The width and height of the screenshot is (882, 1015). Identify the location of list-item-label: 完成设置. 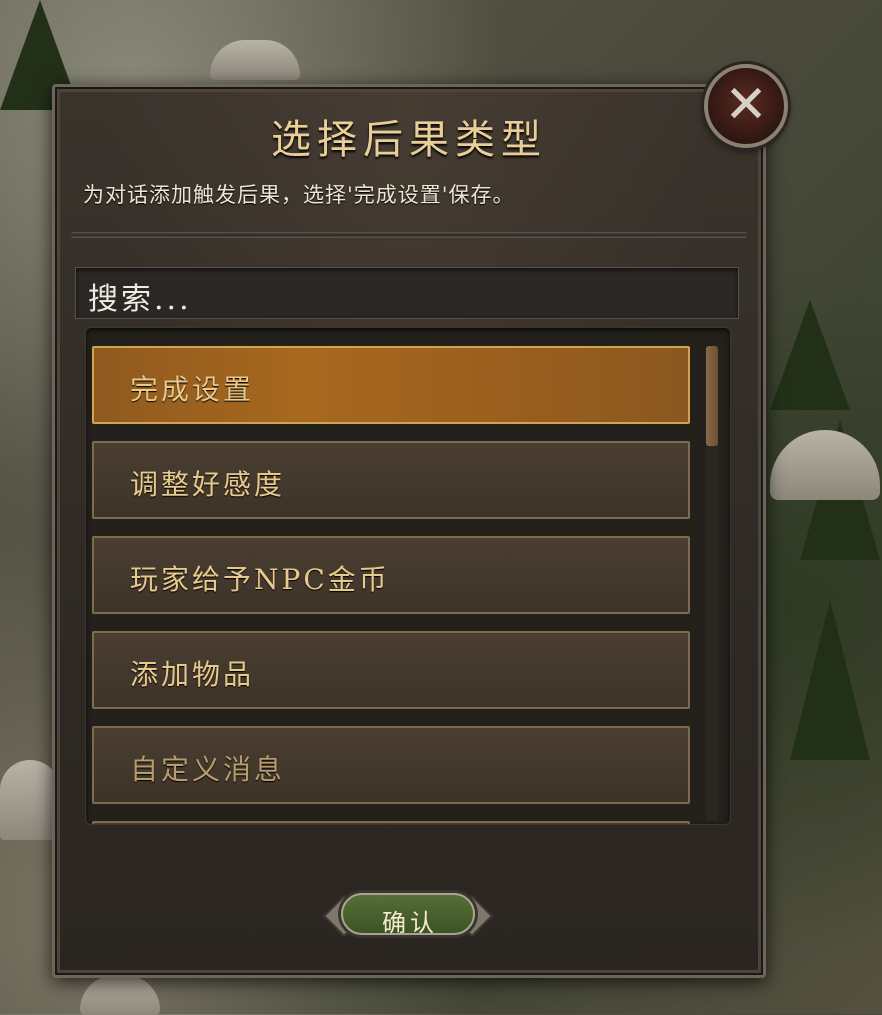
(192, 389).